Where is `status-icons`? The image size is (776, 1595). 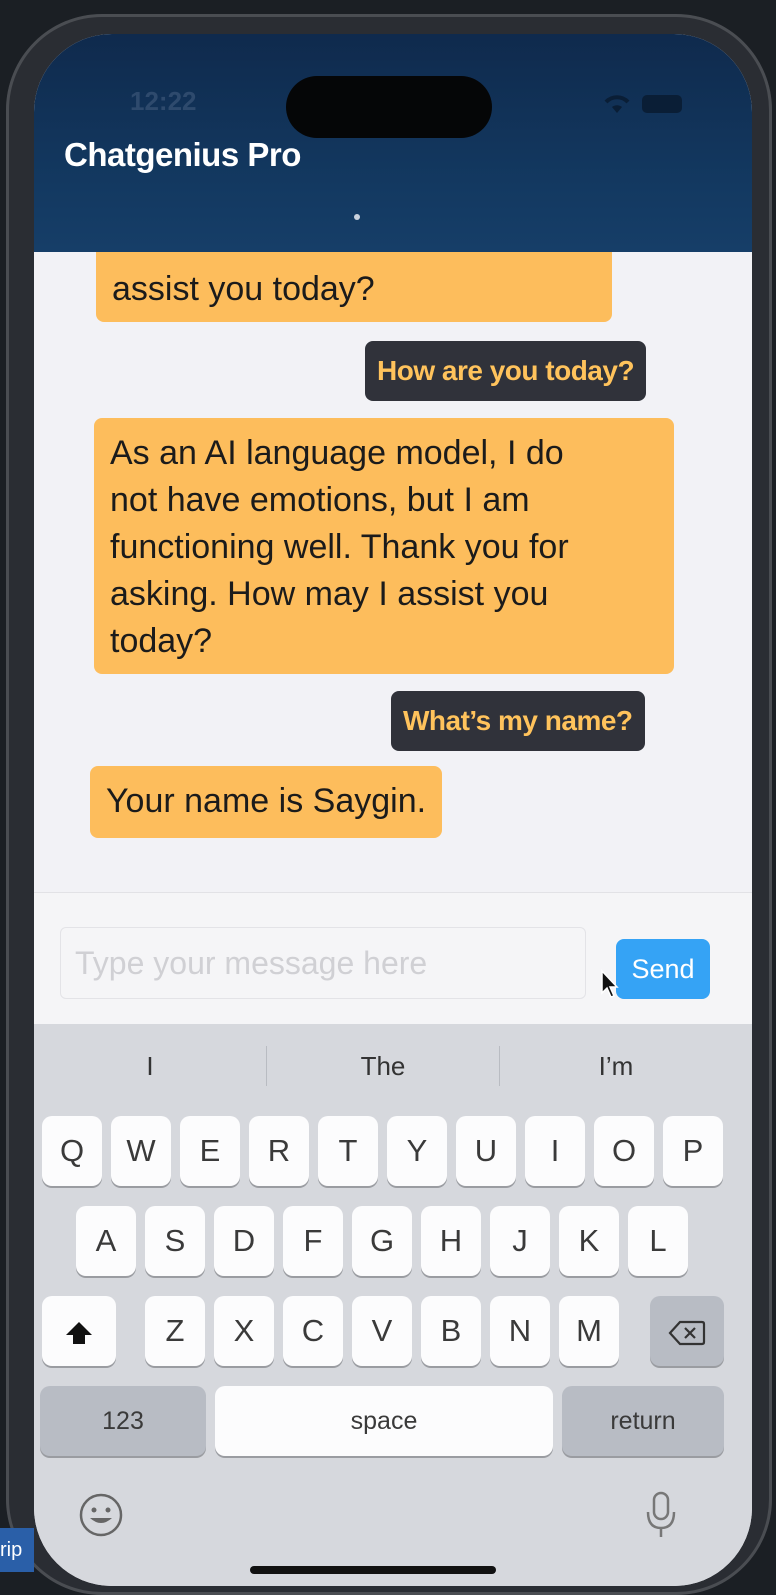 status-icons is located at coordinates (642, 103).